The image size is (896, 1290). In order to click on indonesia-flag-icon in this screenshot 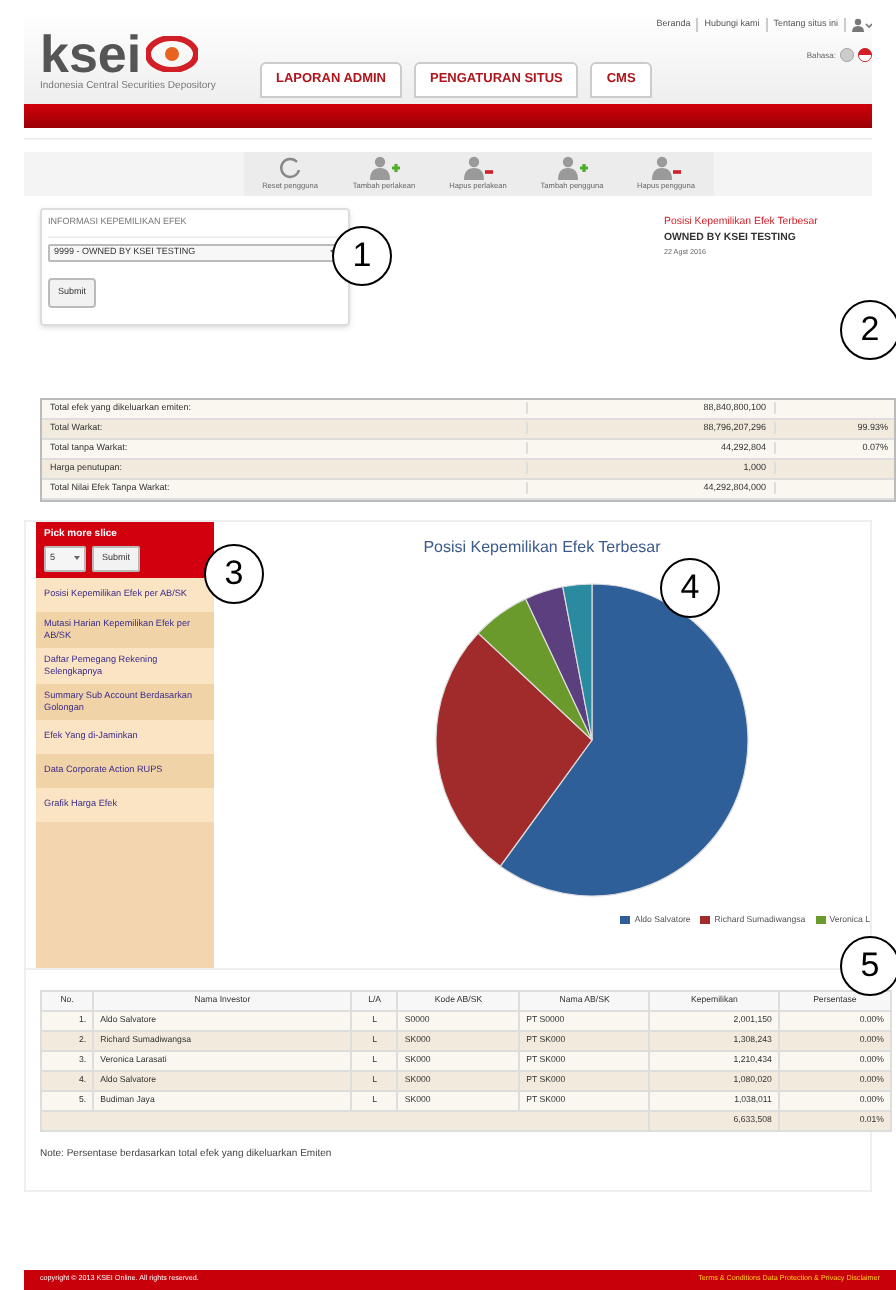, I will do `click(865, 55)`.